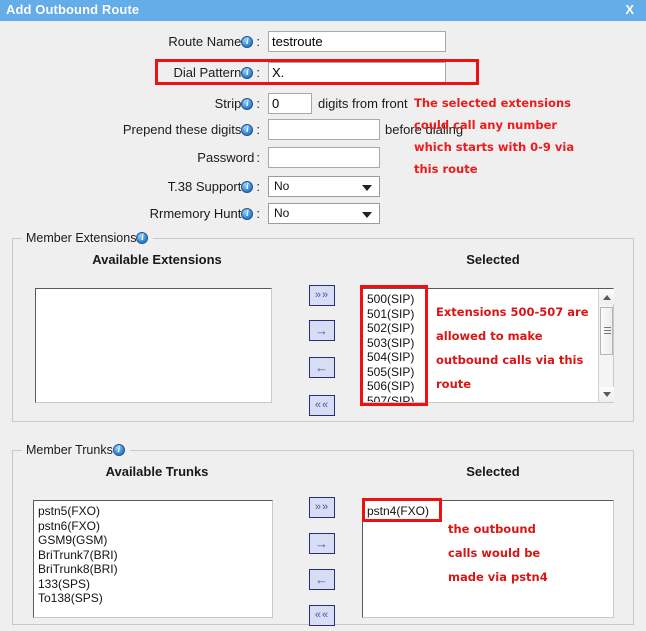 This screenshot has height=631, width=646. What do you see at coordinates (153, 598) in the screenshot?
I see `list-item: To138(SPS)` at bounding box center [153, 598].